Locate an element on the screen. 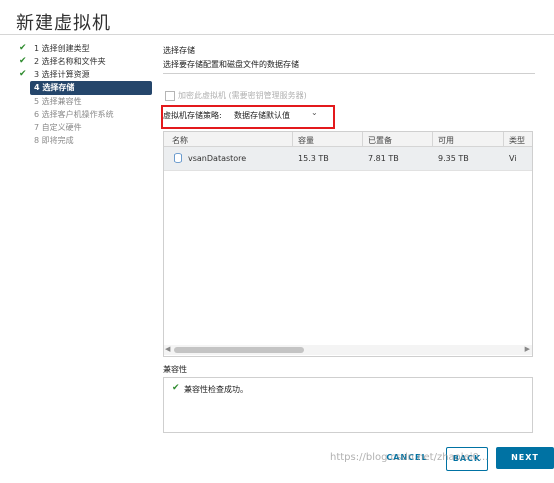  compatibility-title: 兼容性 is located at coordinates (175, 369).